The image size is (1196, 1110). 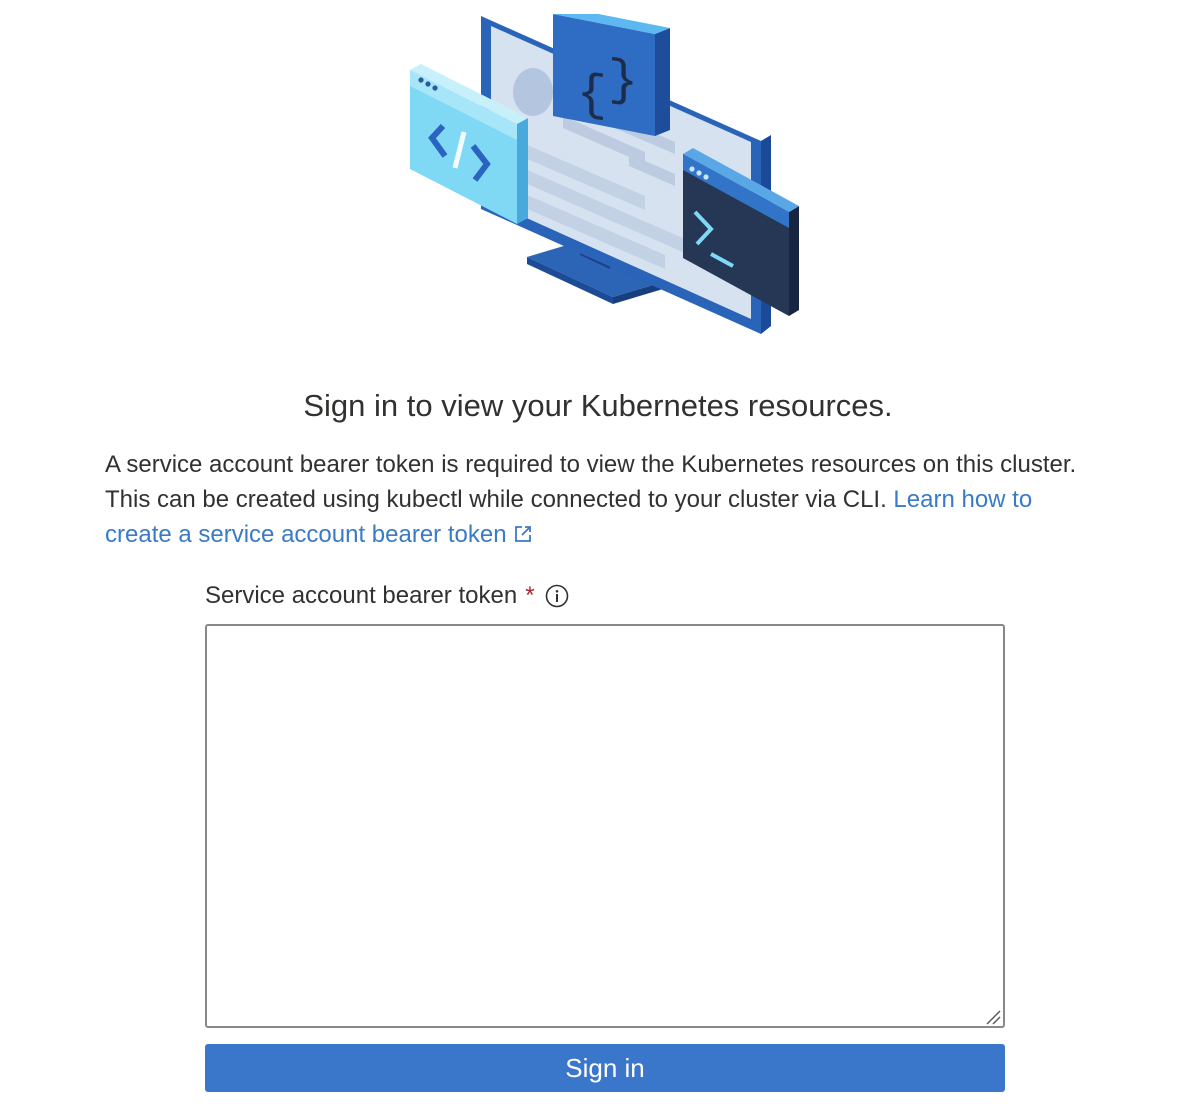 What do you see at coordinates (605, 1068) in the screenshot?
I see `sign-in-button: Sign in` at bounding box center [605, 1068].